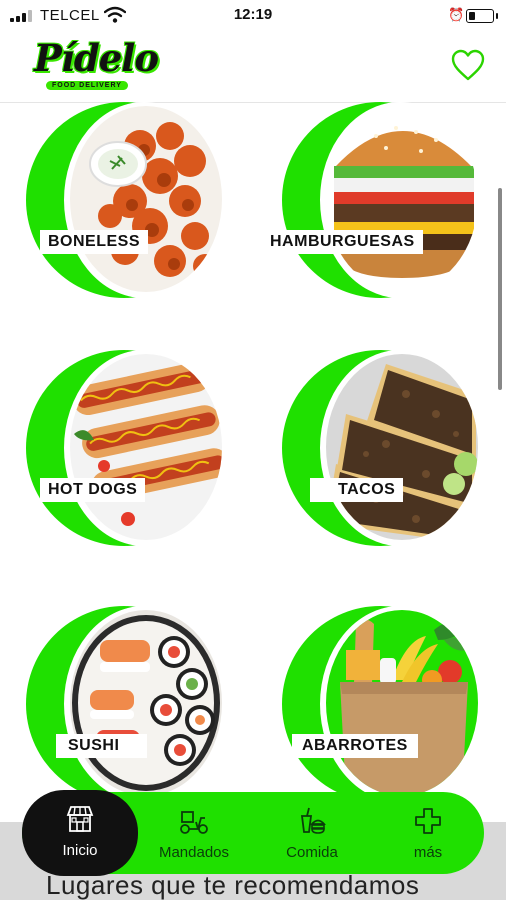  What do you see at coordinates (428, 852) in the screenshot?
I see `nav-label: más` at bounding box center [428, 852].